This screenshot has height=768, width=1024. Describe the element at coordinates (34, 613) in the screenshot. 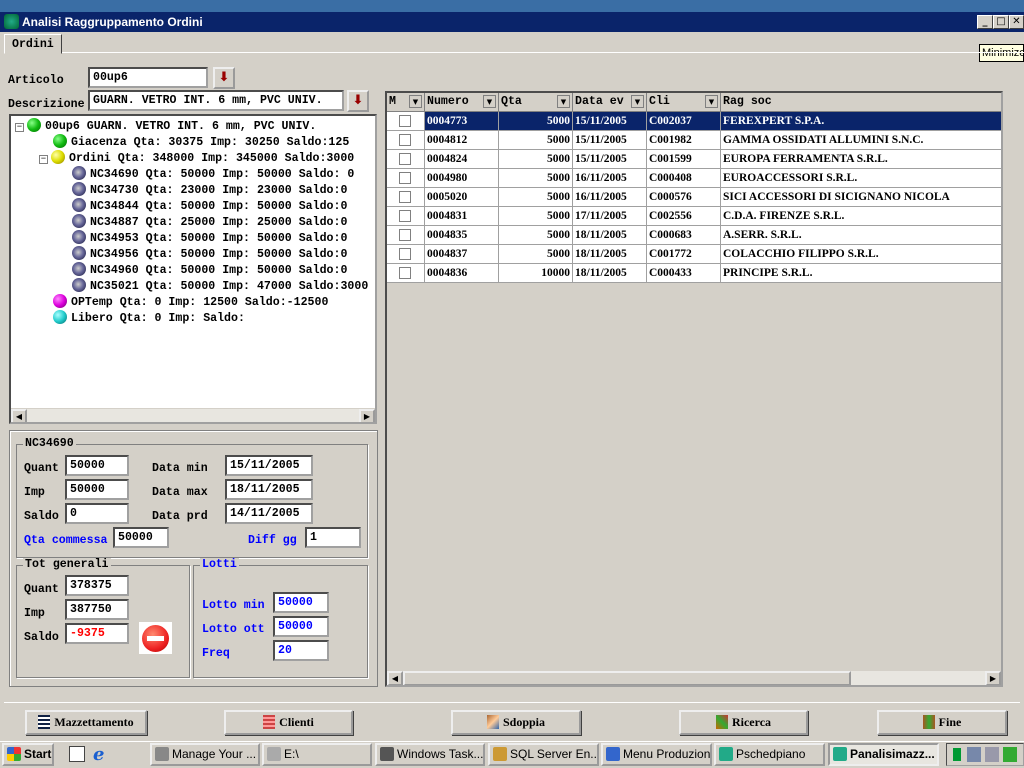

I see `tot-imp-label: Imp` at that location.